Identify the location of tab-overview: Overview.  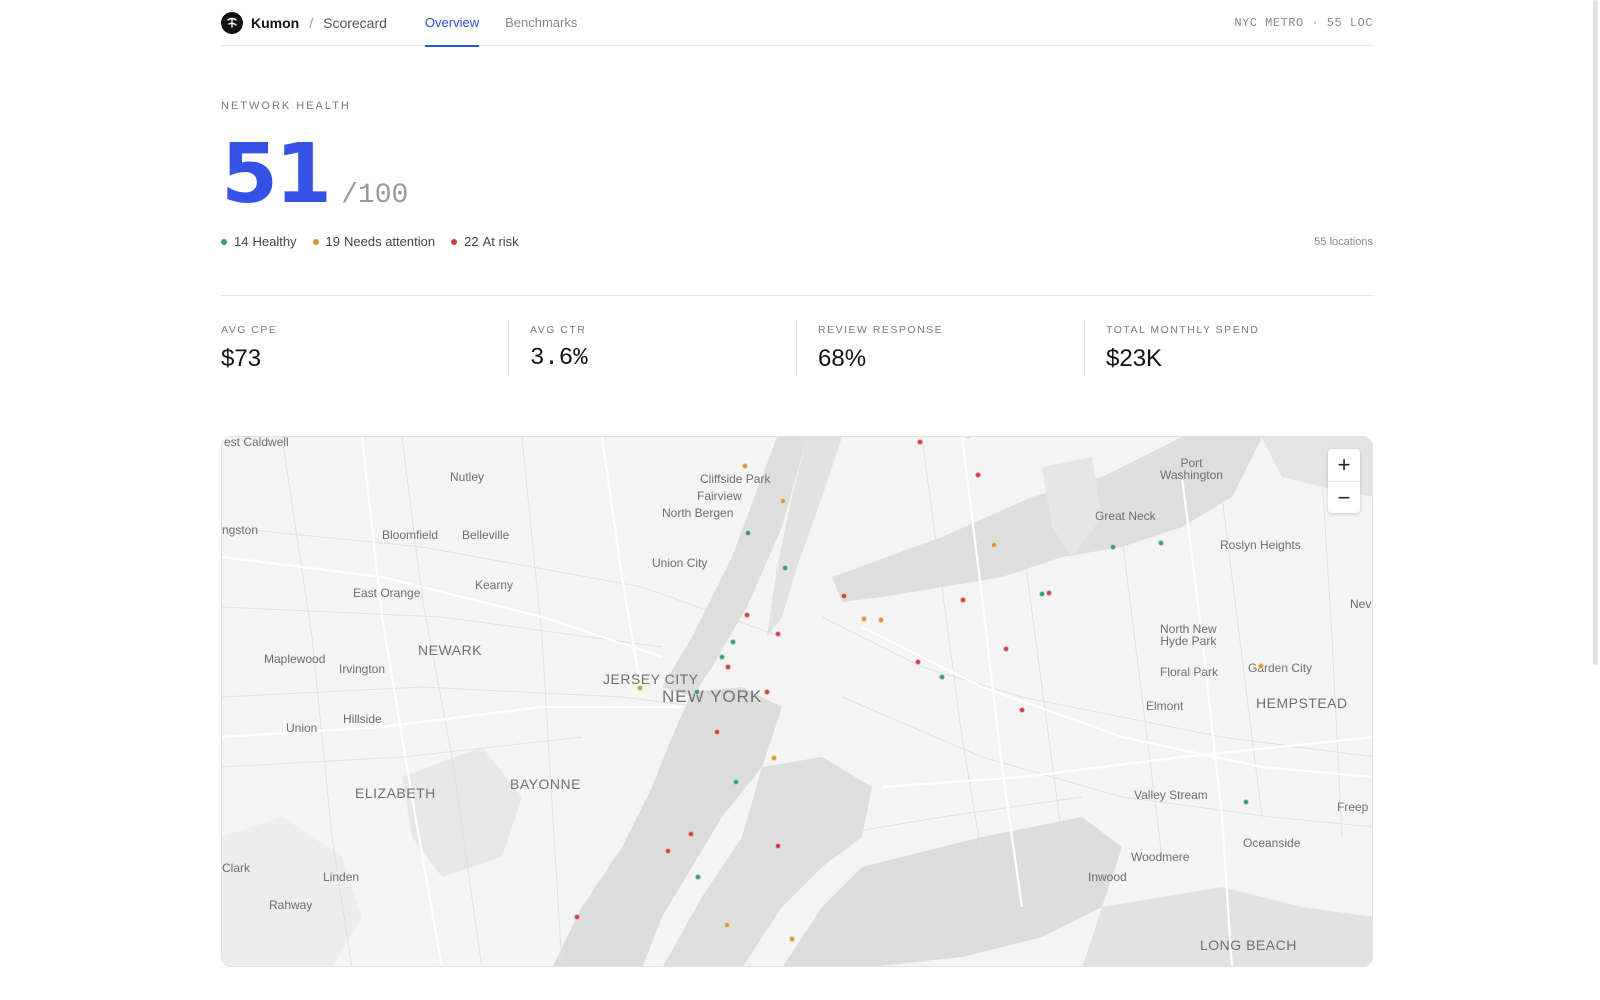
(452, 23).